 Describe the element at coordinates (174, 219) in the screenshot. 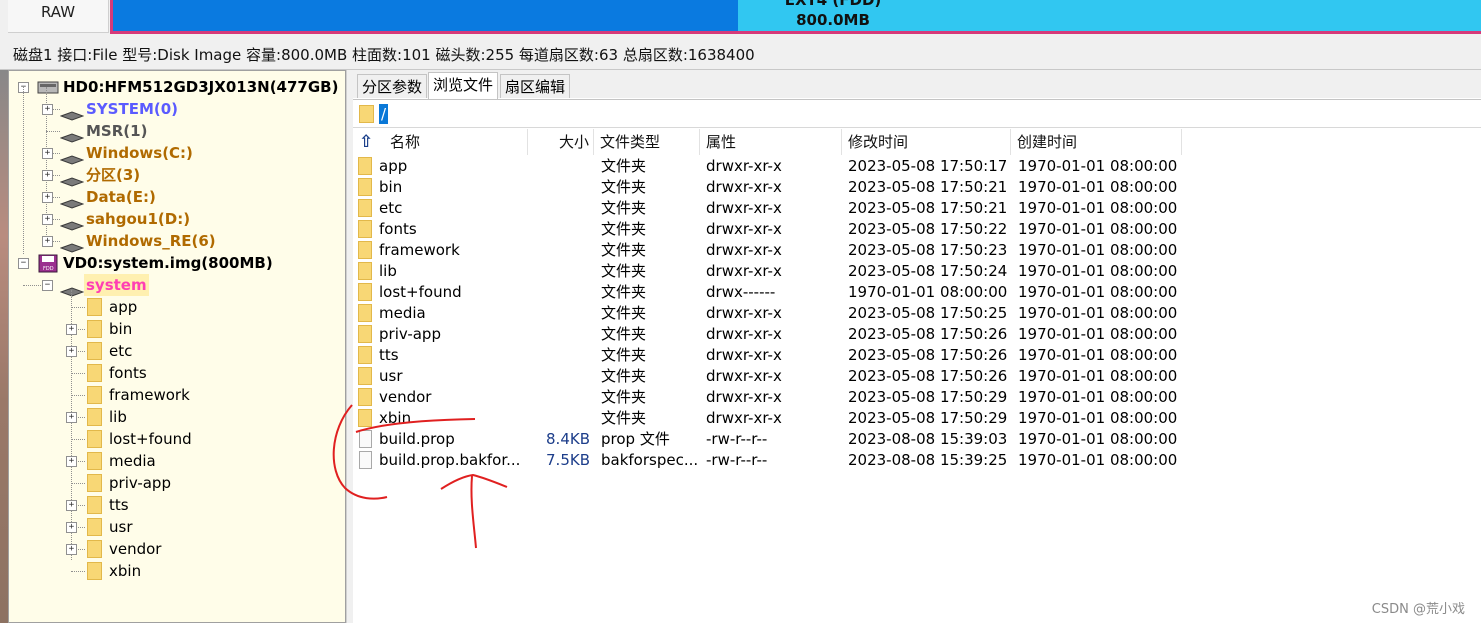

I see `tree-node-partition: + sahgou1(D:)` at that location.